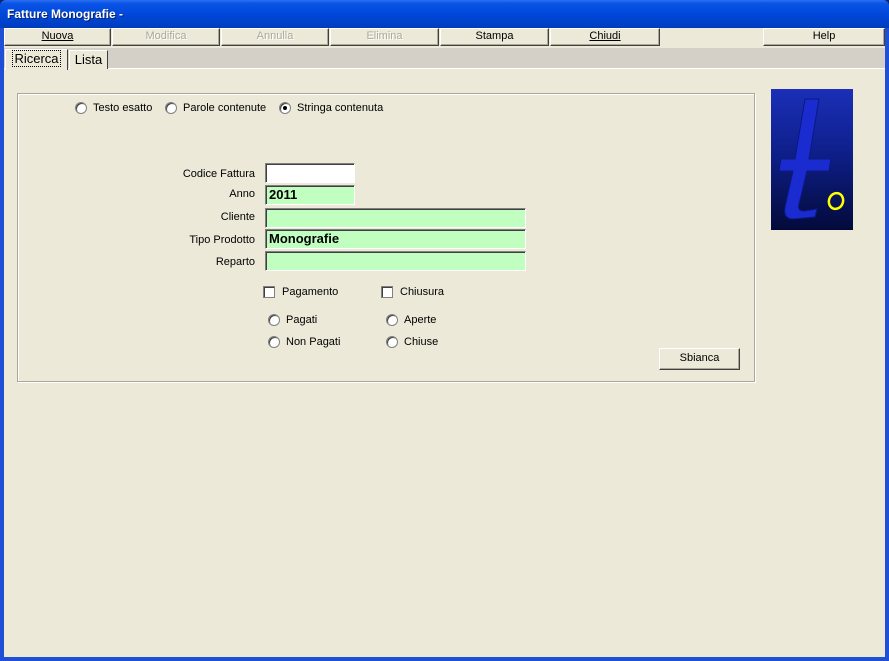  What do you see at coordinates (81, 108) in the screenshot?
I see `radio-testo-esatto-circle` at bounding box center [81, 108].